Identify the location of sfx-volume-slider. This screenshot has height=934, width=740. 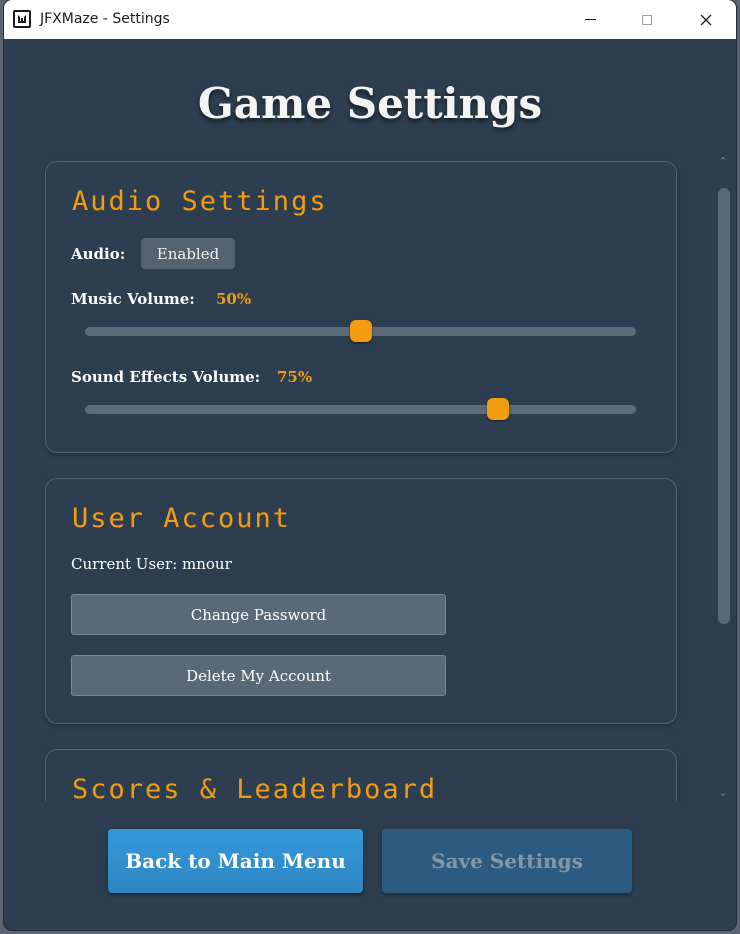
(360, 409).